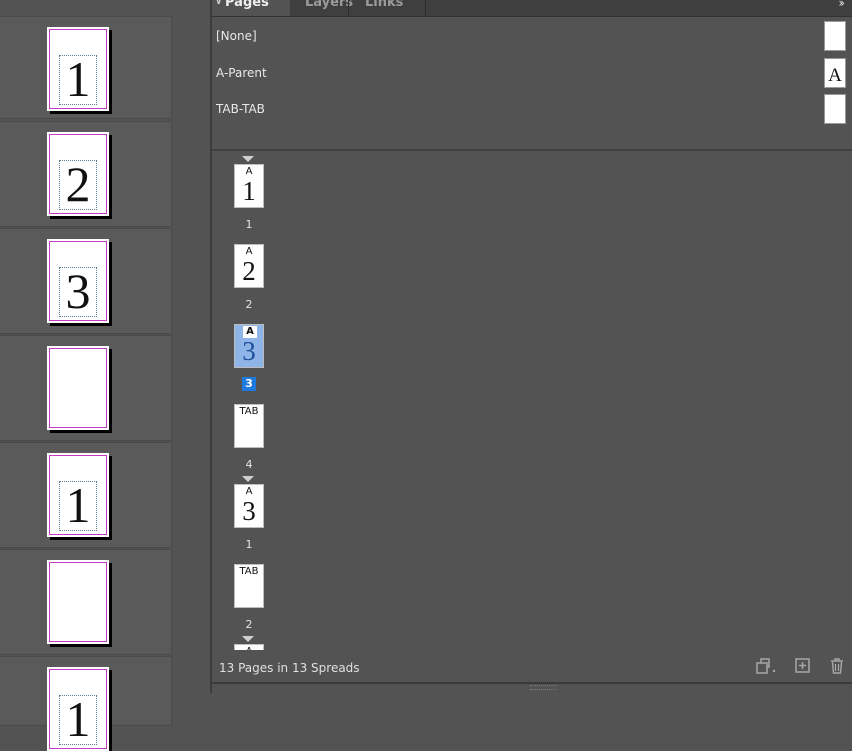  I want to click on canvas-spread: 3, so click(86, 281).